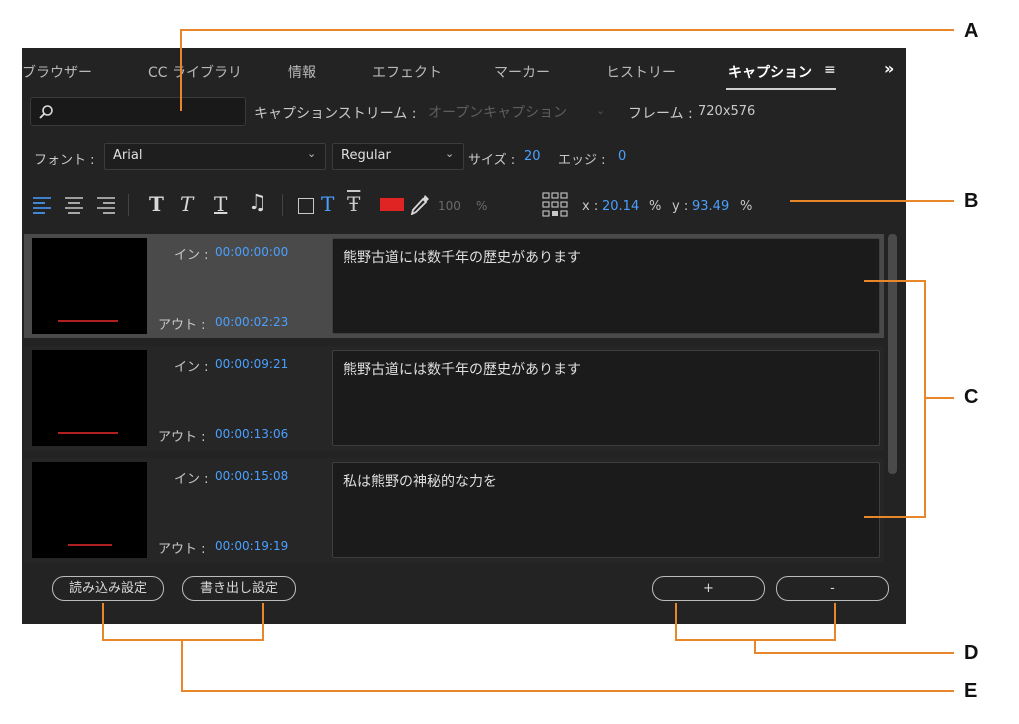  I want to click on x-value: 20.14, so click(620, 206).